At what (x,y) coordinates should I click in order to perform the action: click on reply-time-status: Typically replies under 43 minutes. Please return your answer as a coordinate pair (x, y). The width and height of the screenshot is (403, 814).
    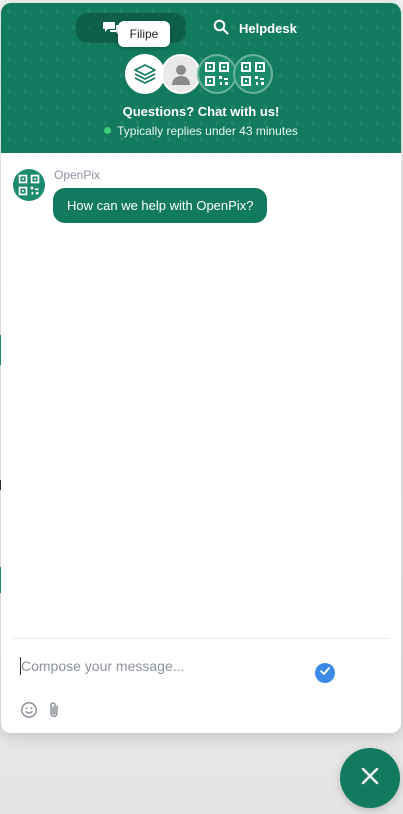
    Looking at the image, I should click on (201, 131).